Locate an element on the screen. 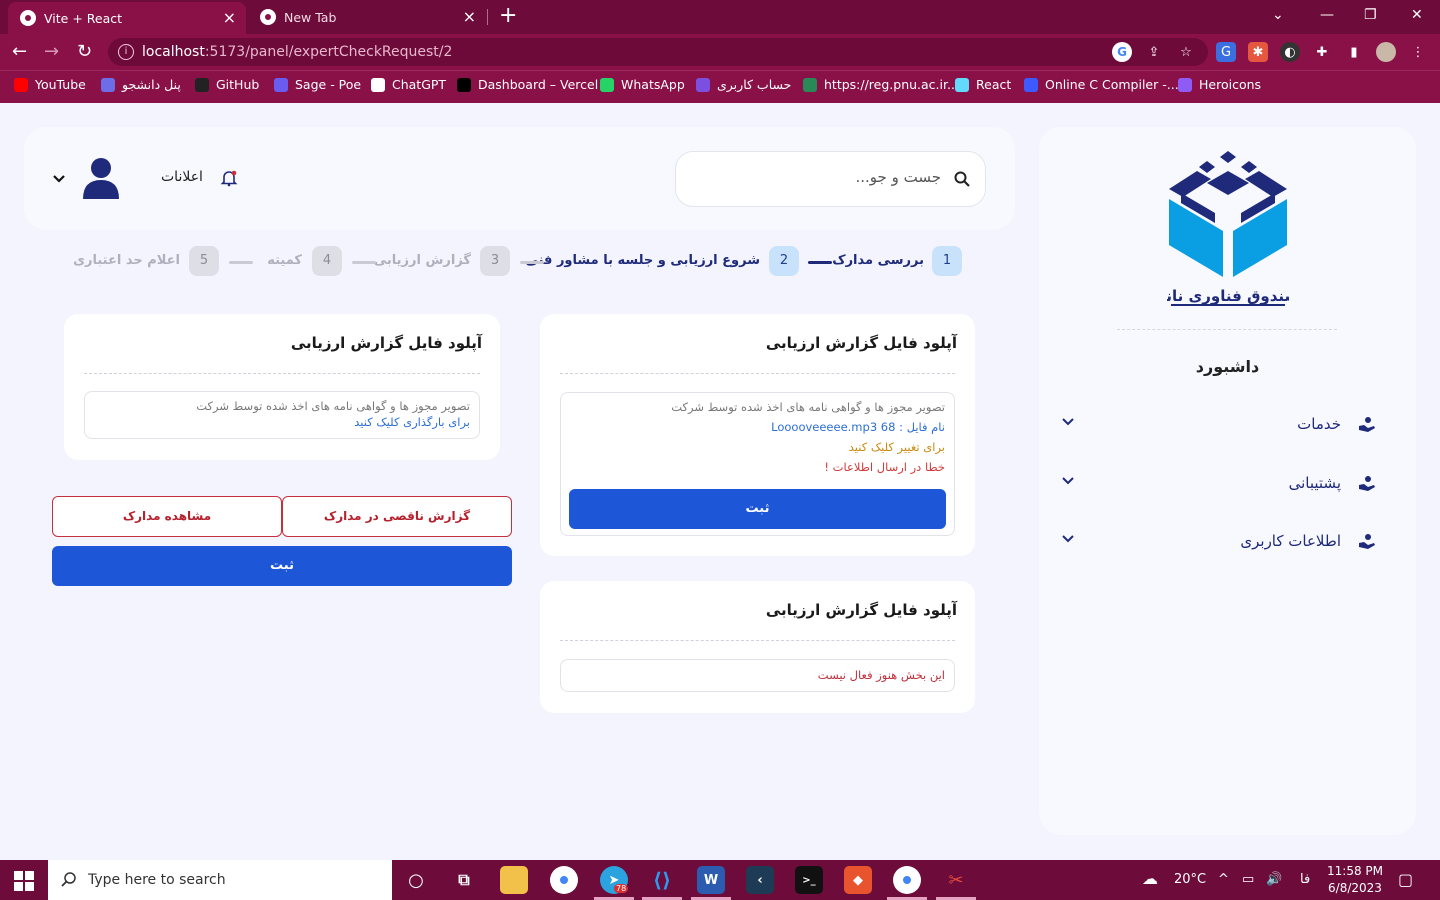 This screenshot has width=1440, height=900. report-missing-docs-button: گزارش ناقصی در مدارک is located at coordinates (397, 516).